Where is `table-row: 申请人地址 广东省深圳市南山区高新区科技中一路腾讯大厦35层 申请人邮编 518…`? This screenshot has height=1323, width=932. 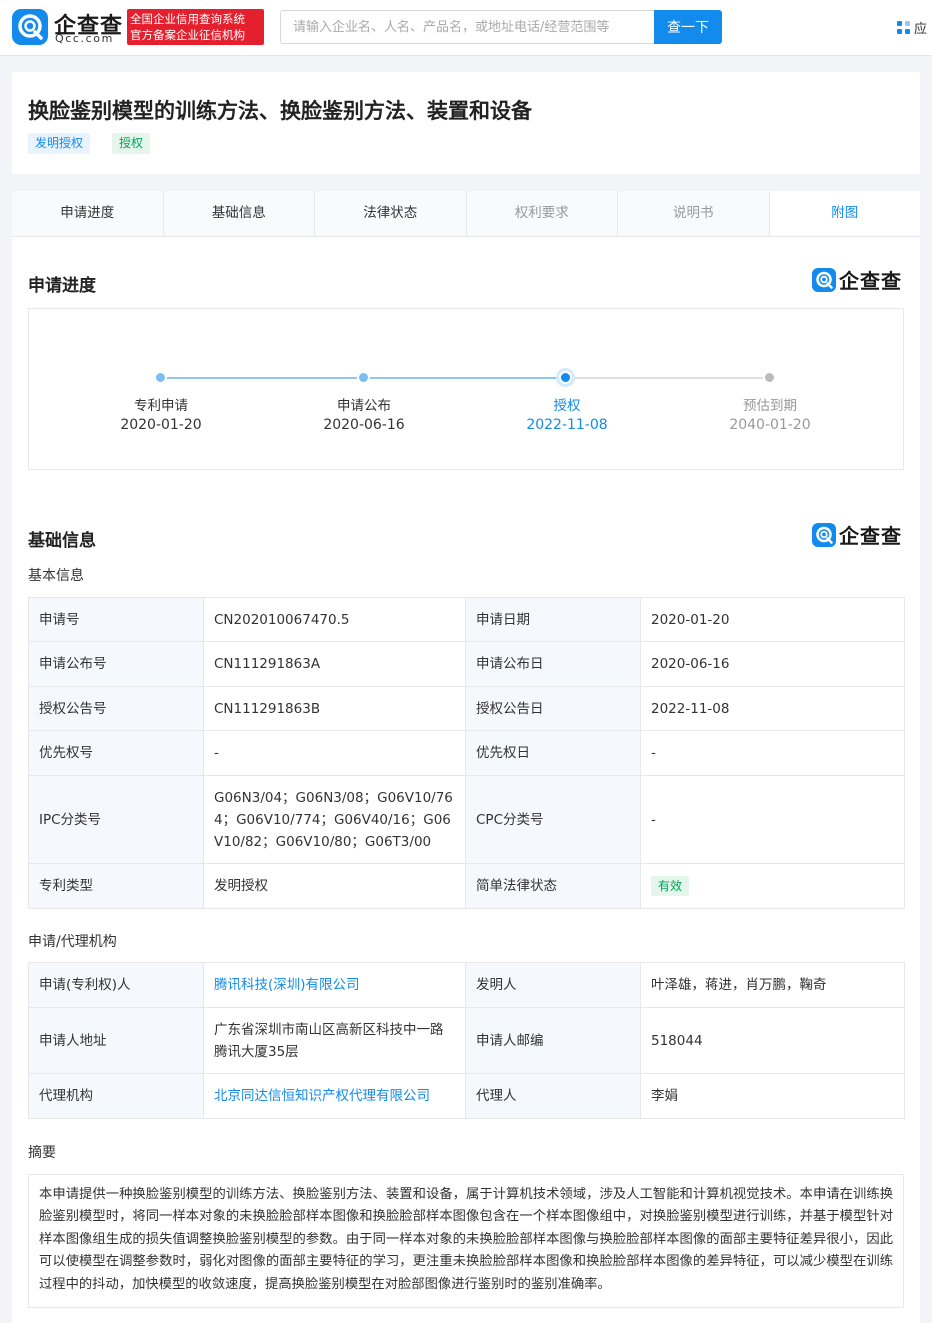
table-row: 申请人地址 广东省深圳市南山区高新区科技中一路腾讯大厦35层 申请人邮编 518… is located at coordinates (466, 1040).